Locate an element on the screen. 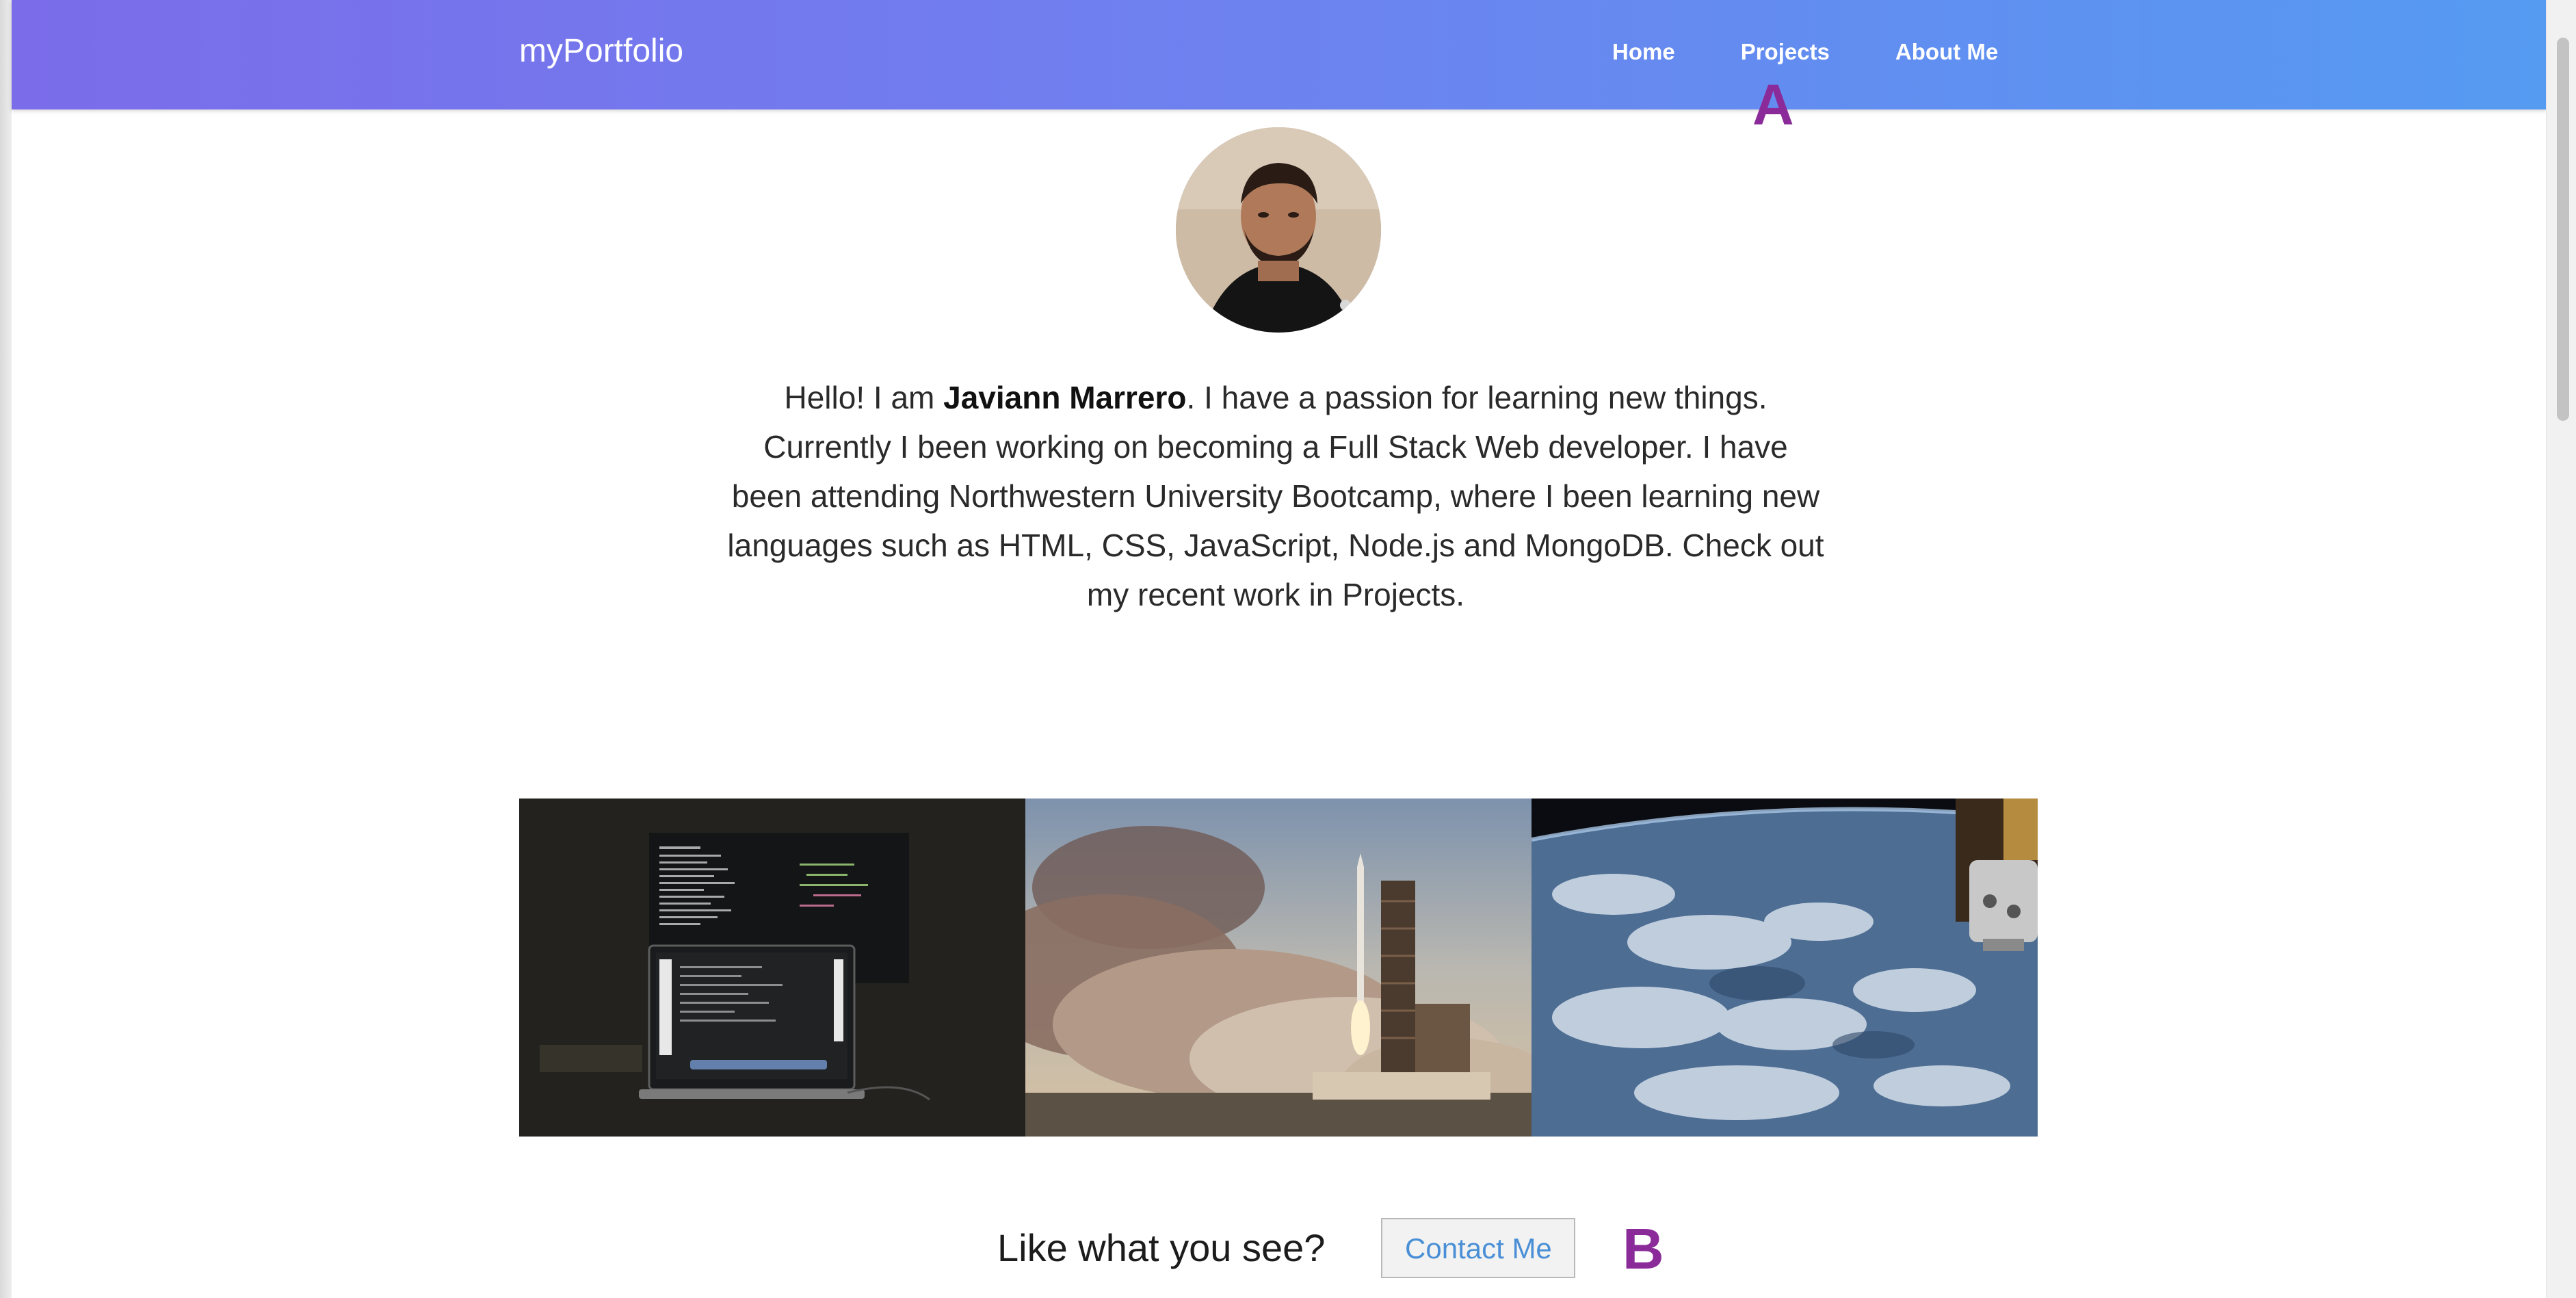  gallery-image-earth is located at coordinates (1785, 968).